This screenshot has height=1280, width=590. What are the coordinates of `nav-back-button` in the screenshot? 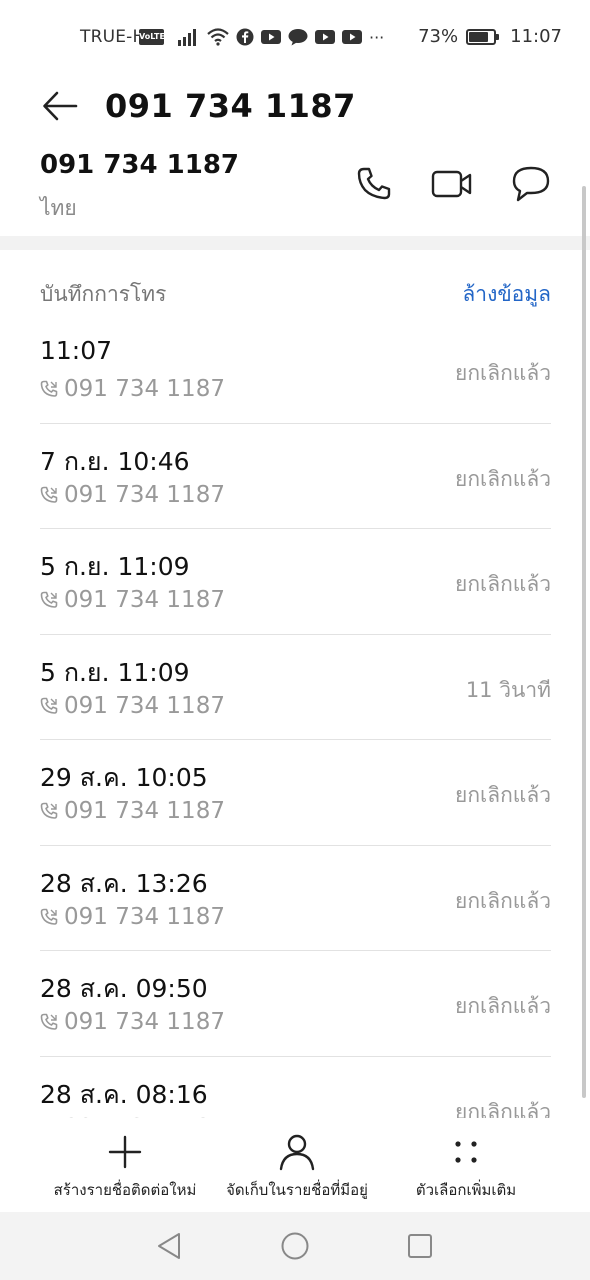 It's located at (169, 1246).